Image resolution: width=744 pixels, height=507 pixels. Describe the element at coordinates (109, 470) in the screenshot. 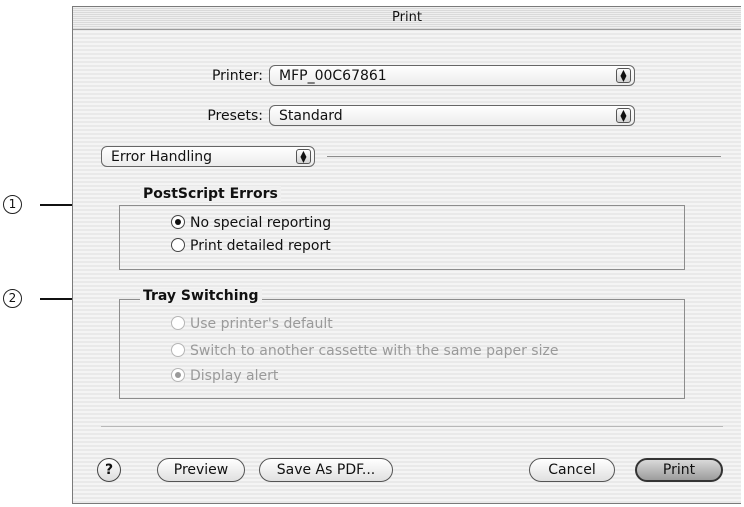

I see `help-button: ?` at that location.